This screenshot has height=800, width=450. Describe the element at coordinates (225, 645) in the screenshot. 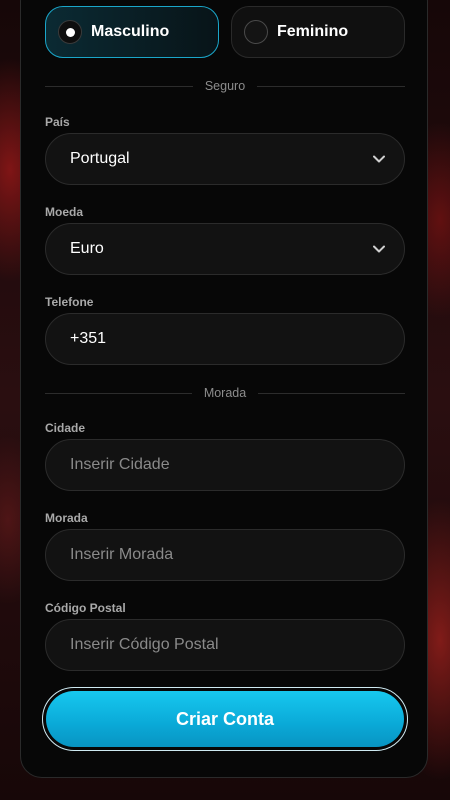

I see `postal-code-input: Inserir Código Postal` at that location.